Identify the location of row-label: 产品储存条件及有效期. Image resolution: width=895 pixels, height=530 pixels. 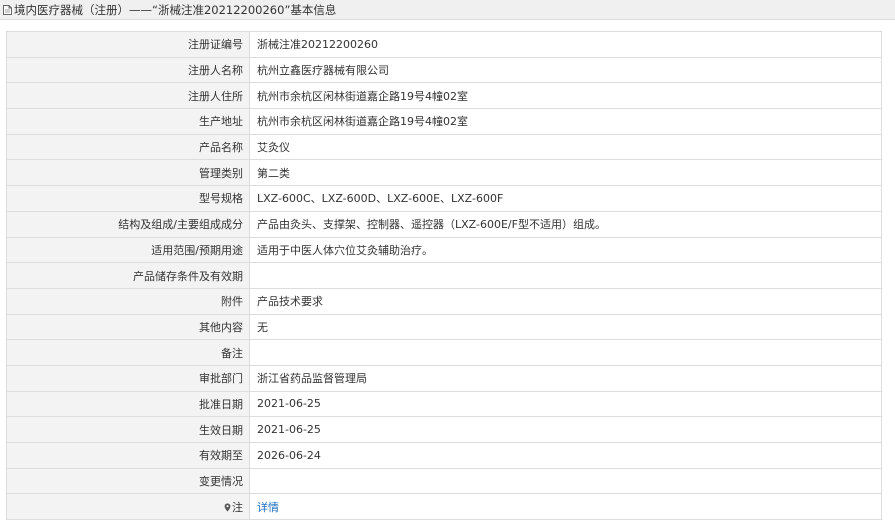
(128, 275).